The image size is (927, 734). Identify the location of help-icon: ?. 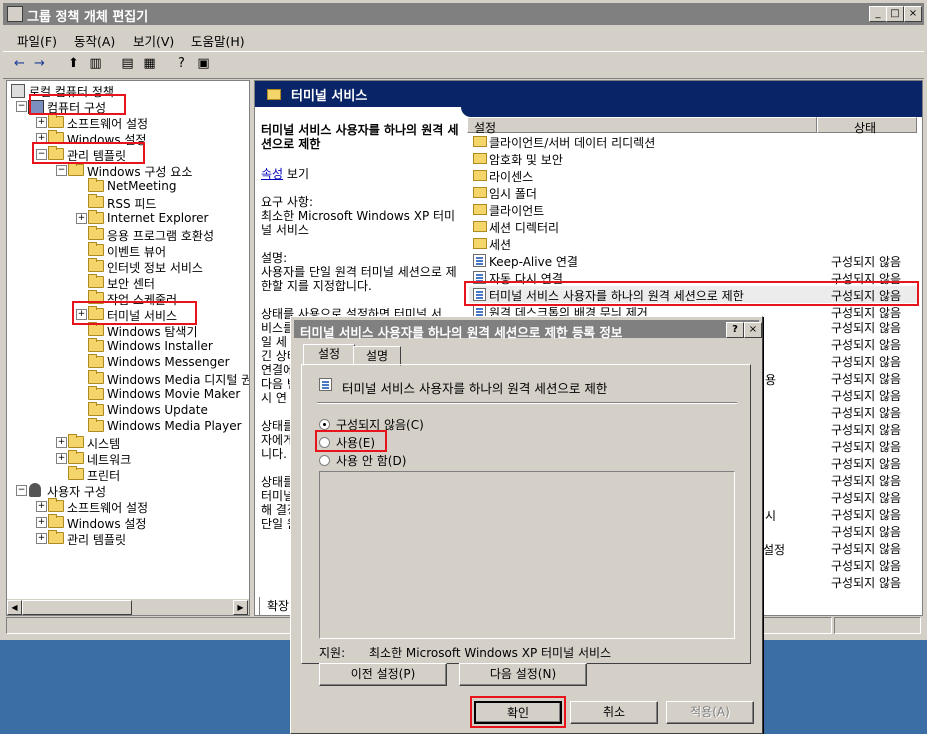
(181, 64).